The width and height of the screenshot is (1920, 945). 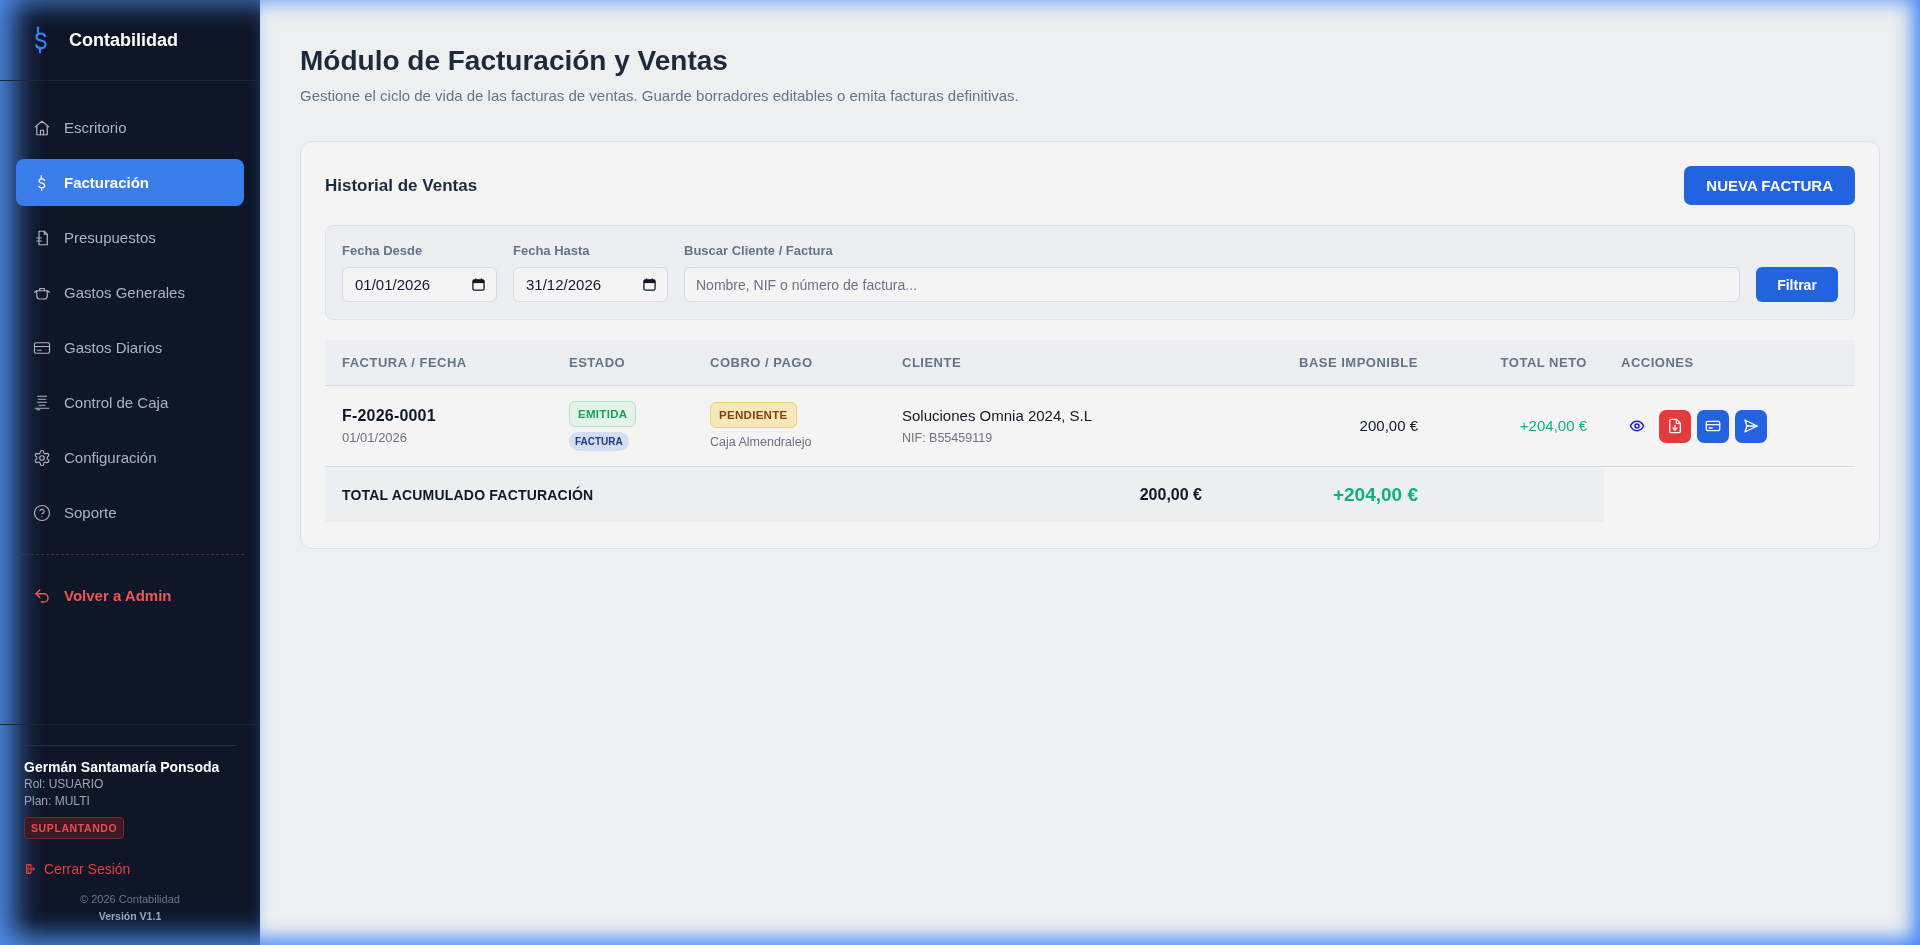 What do you see at coordinates (40, 40) in the screenshot?
I see `dollar-logo-icon` at bounding box center [40, 40].